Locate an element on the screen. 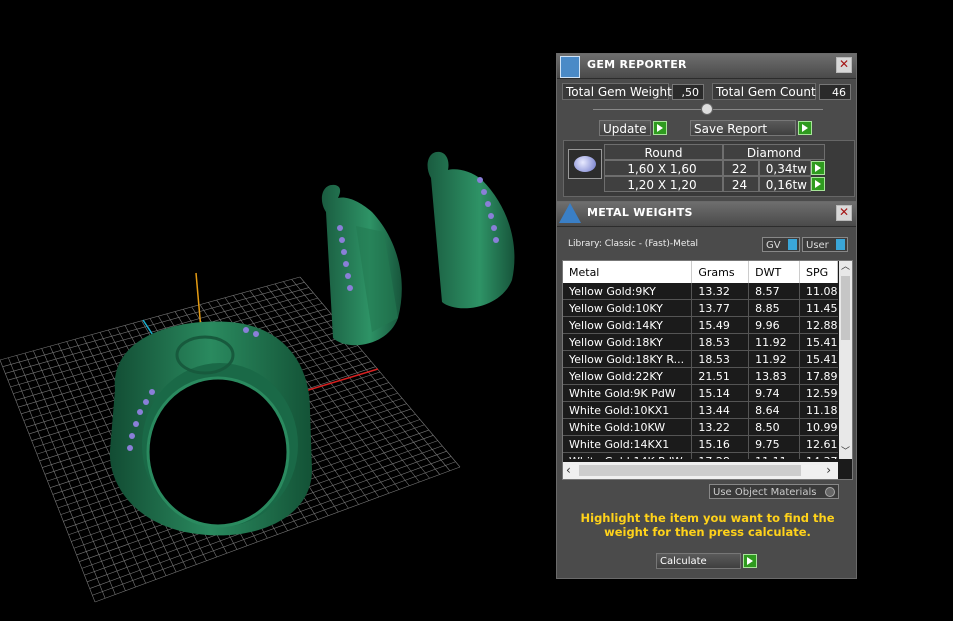  table-cell: 9.74 is located at coordinates (774, 393).